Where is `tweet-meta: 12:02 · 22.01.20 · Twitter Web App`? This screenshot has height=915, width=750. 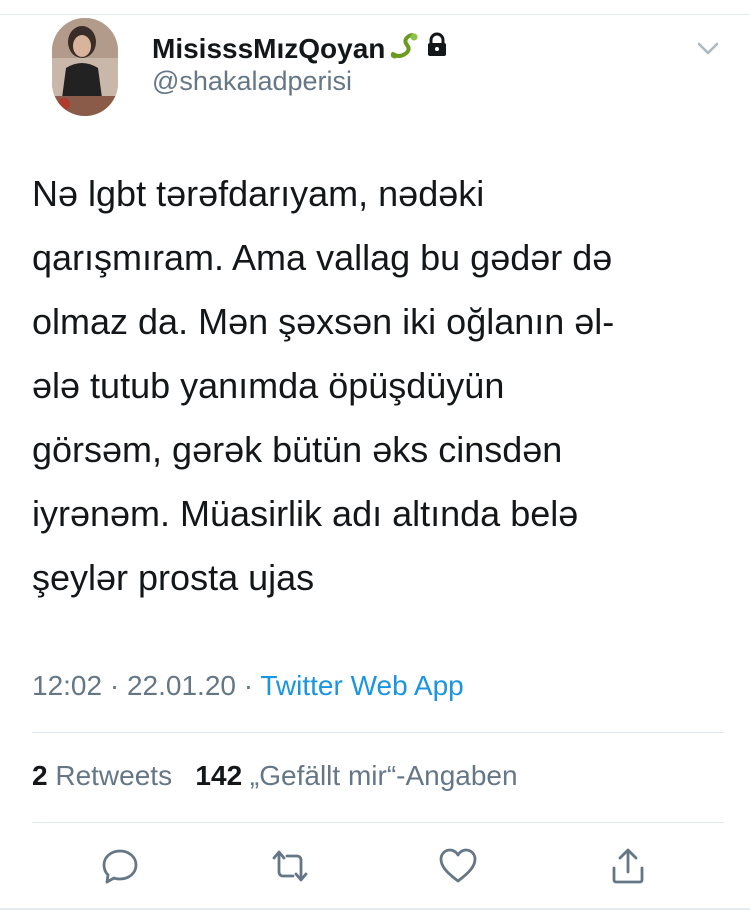
tweet-meta: 12:02 · 22.01.20 · Twitter Web App is located at coordinates (248, 686).